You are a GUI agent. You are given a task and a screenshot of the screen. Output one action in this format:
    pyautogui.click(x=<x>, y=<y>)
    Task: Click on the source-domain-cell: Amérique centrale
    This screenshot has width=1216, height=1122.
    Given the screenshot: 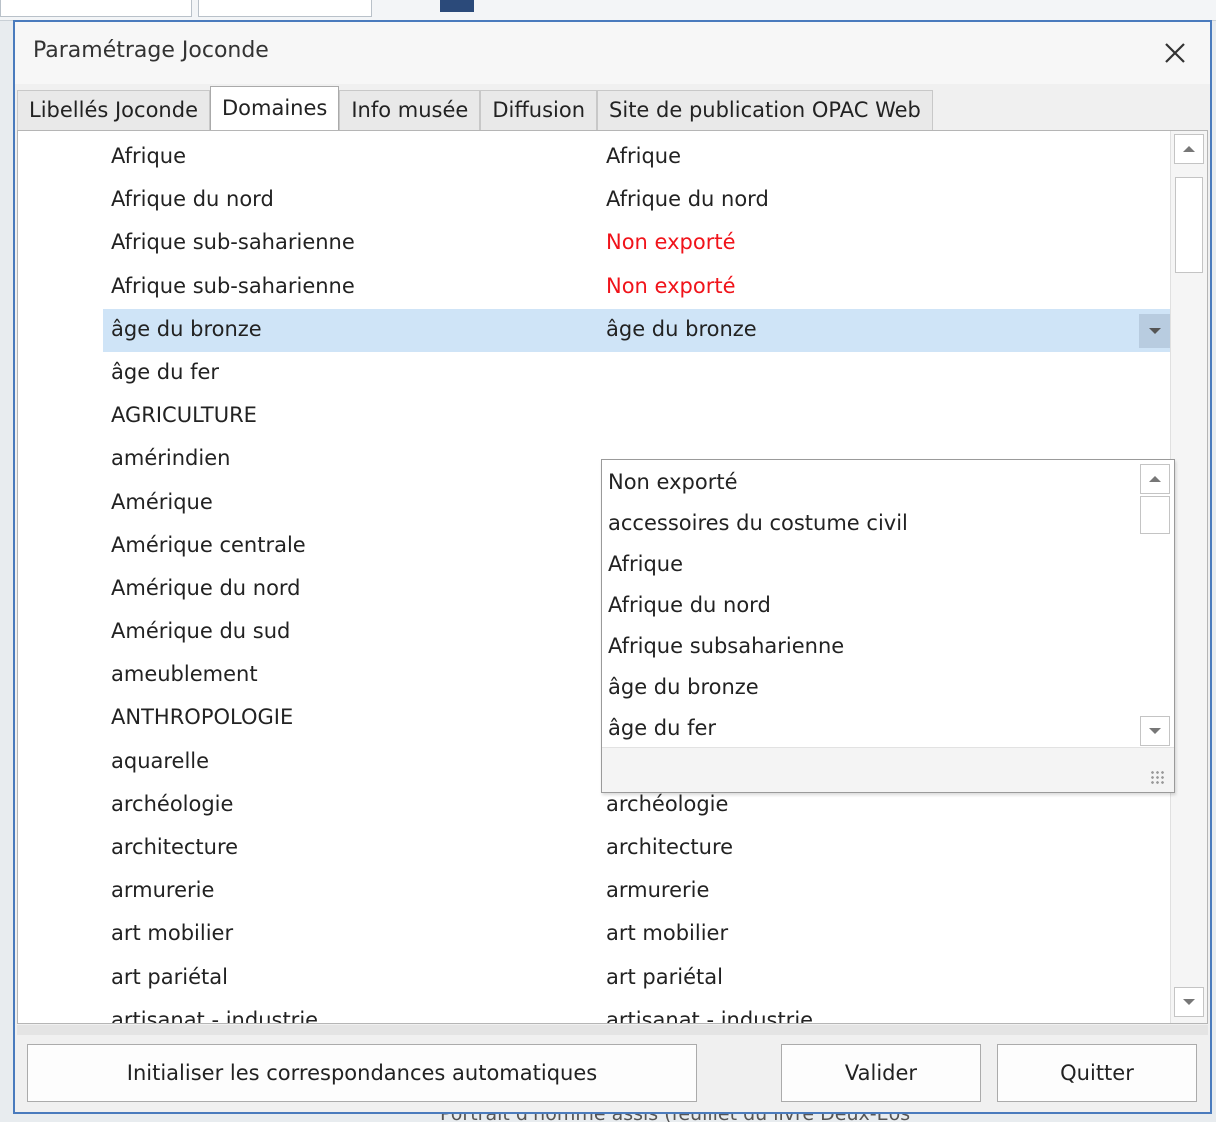 What is the action you would take?
    pyautogui.click(x=208, y=544)
    